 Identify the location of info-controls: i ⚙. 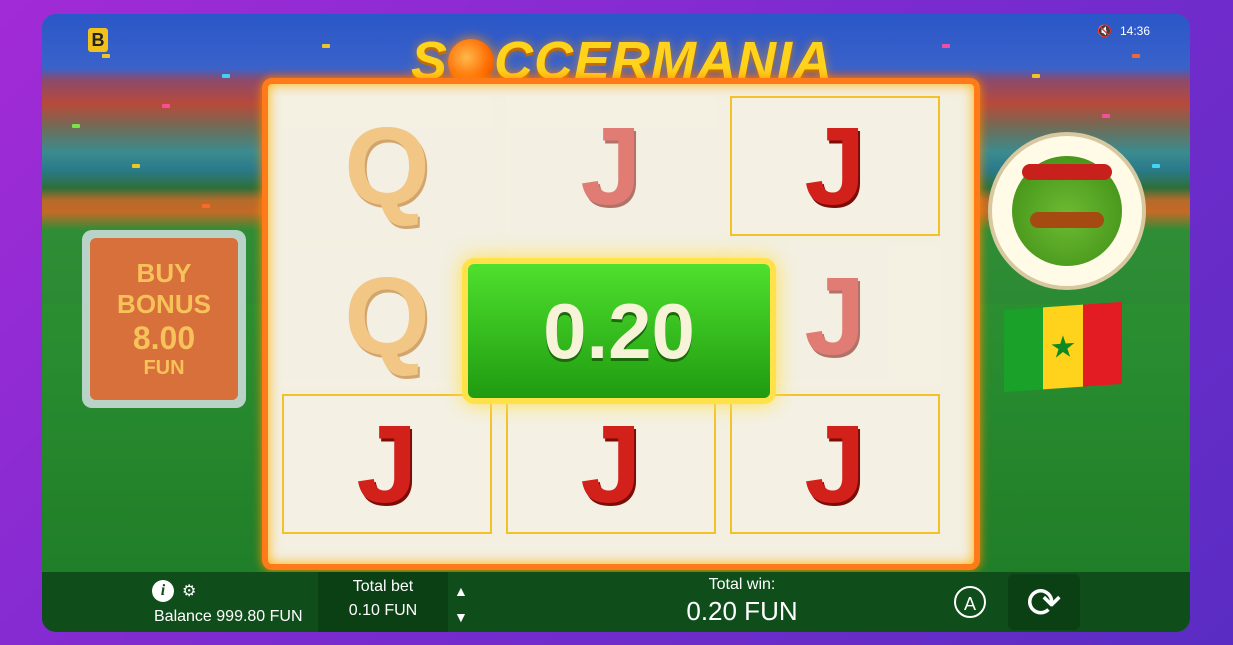
(174, 591).